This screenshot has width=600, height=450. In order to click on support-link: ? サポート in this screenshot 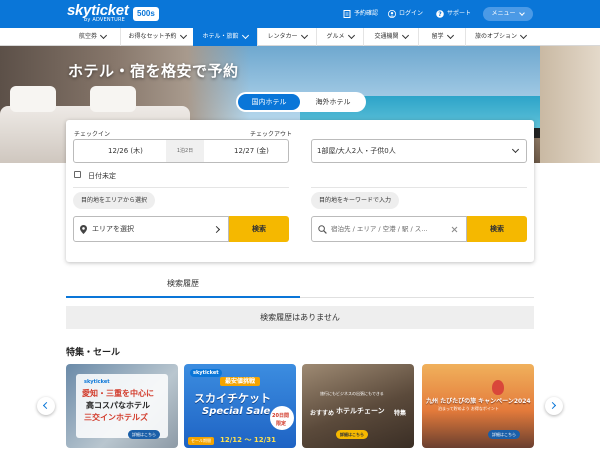, I will do `click(453, 14)`.